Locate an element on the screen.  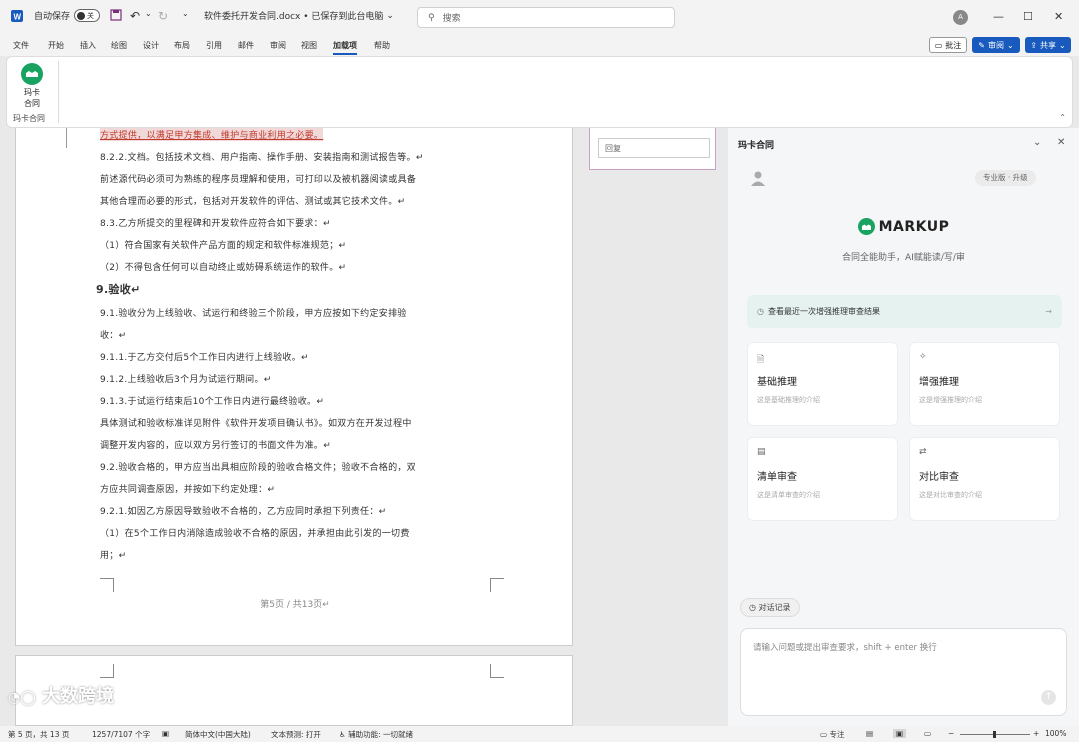
doc-line: （2）不得包含任何可以自动终止或妨碍系统运作的软件。↵ is located at coordinates (223, 268).